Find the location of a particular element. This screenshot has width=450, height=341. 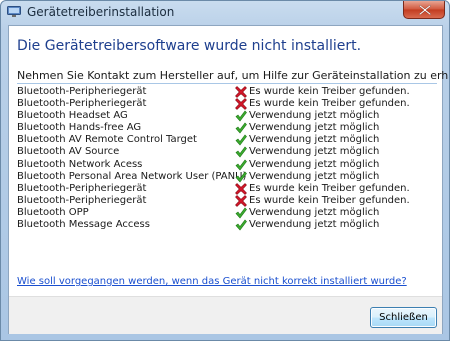

device-row: Bluetooth OPP Verwendung jetzt möglich is located at coordinates (227, 213).